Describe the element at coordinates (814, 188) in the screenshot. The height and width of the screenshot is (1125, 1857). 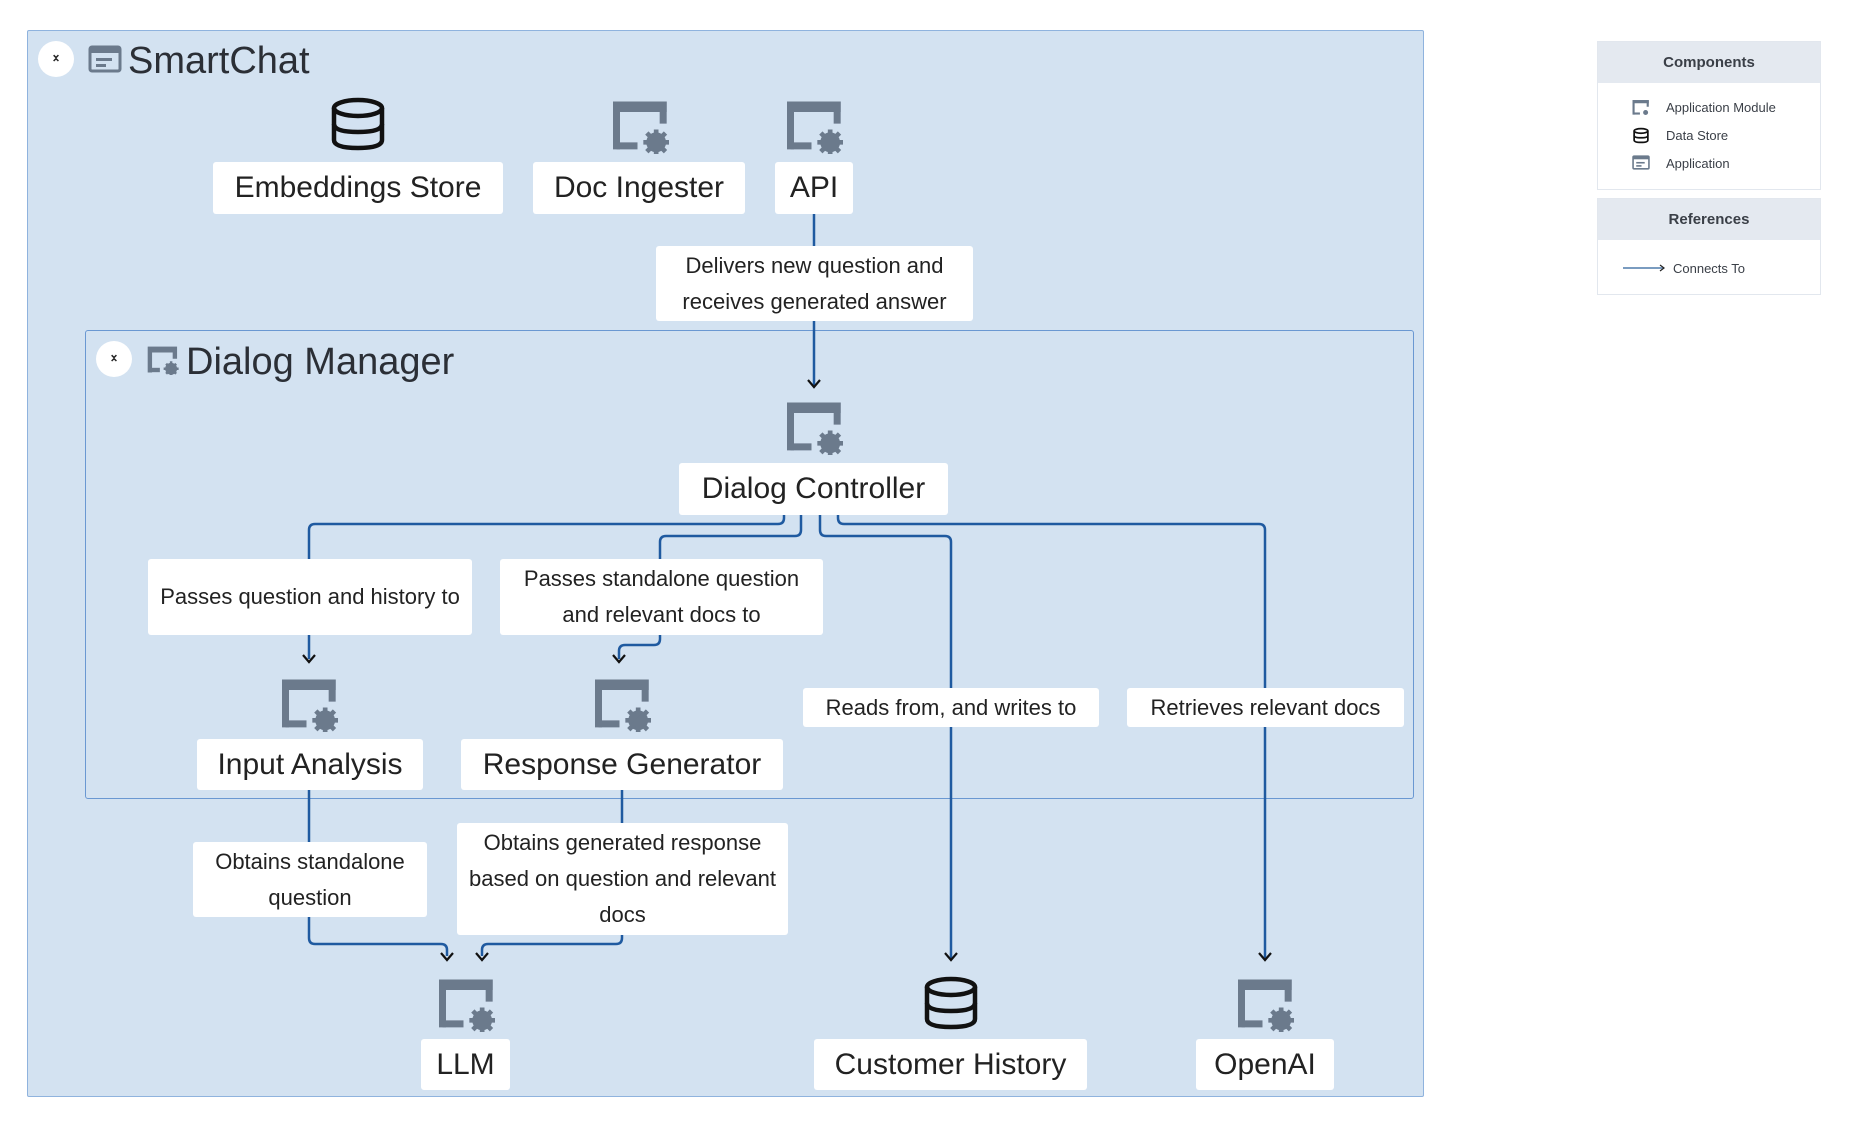
I see `node-api: API` at that location.